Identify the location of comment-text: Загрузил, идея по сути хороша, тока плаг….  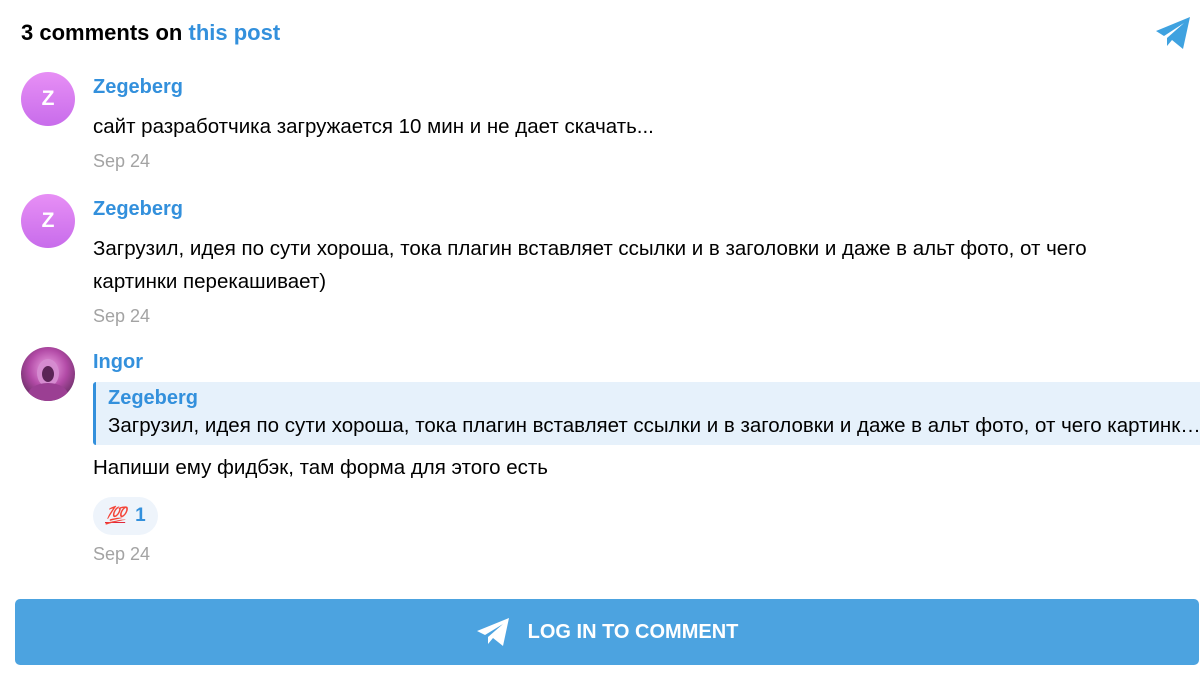
(590, 265).